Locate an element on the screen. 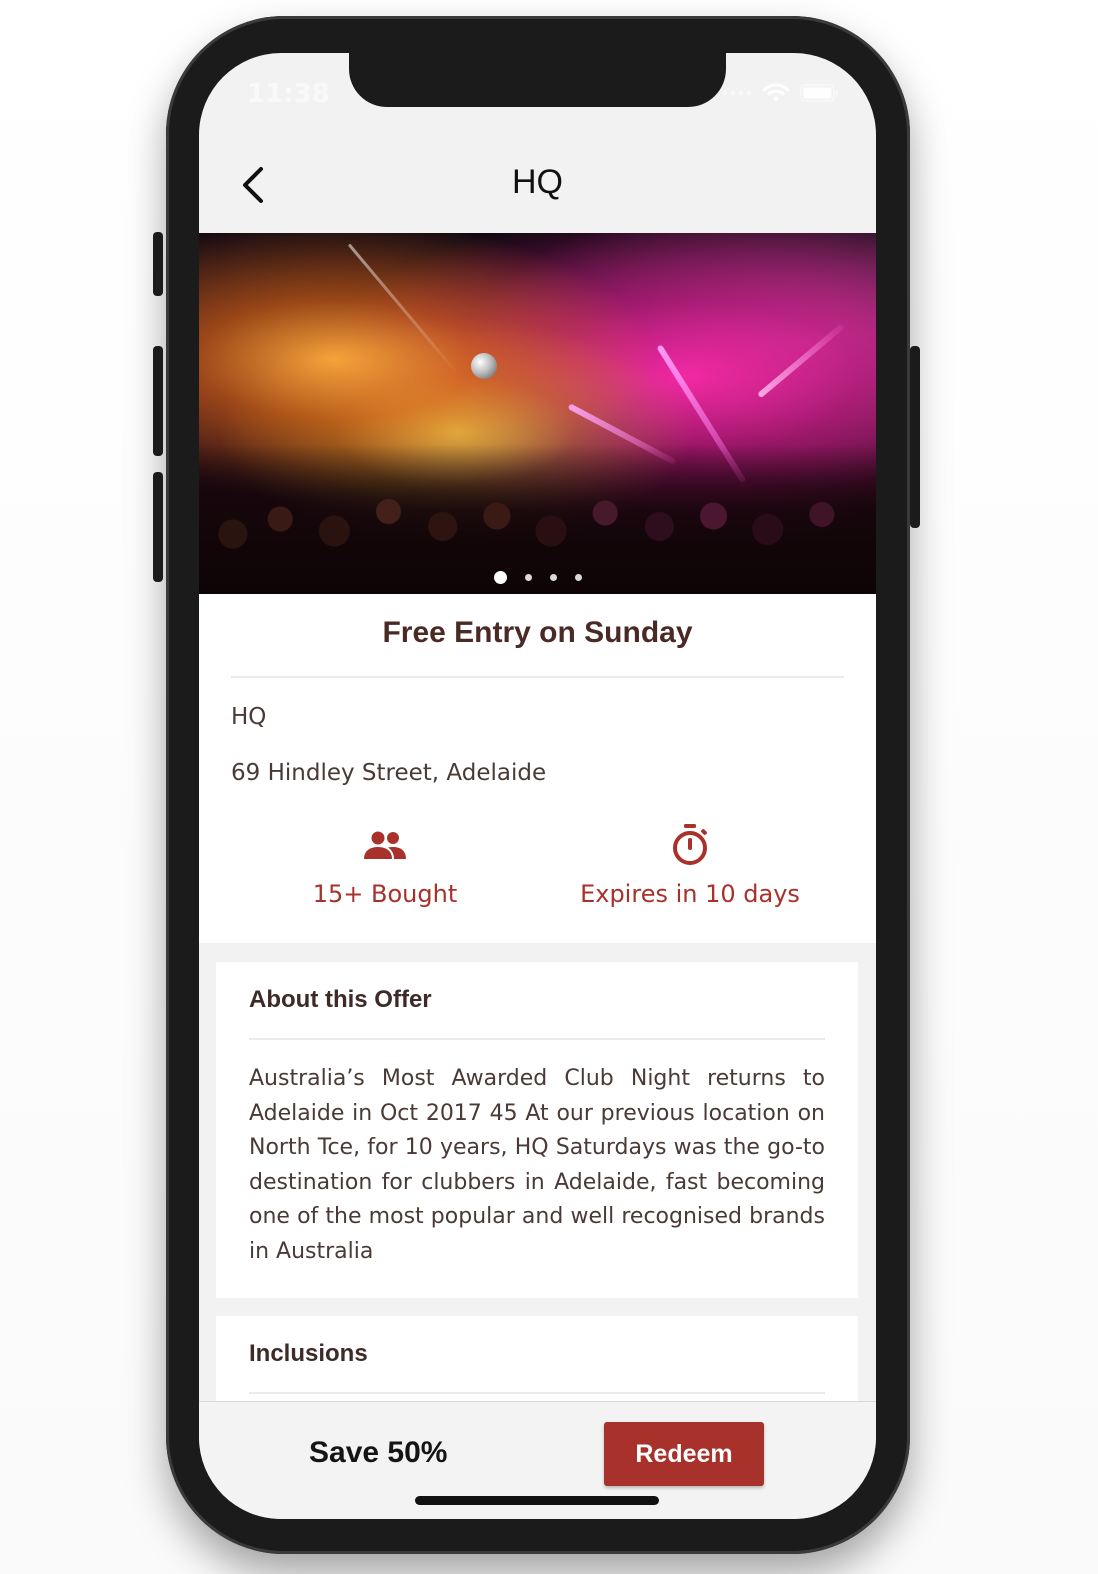 Image resolution: width=1098 pixels, height=1574 pixels. hero-image-carousel is located at coordinates (537, 413).